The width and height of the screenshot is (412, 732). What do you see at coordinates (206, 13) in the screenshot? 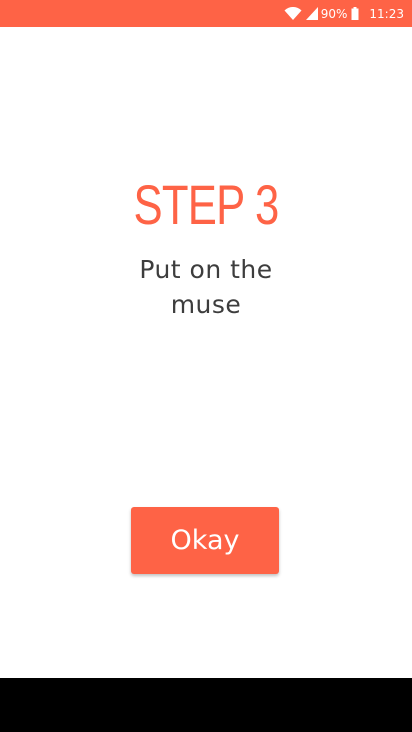
I see `status-bar: 90% 11:23` at bounding box center [206, 13].